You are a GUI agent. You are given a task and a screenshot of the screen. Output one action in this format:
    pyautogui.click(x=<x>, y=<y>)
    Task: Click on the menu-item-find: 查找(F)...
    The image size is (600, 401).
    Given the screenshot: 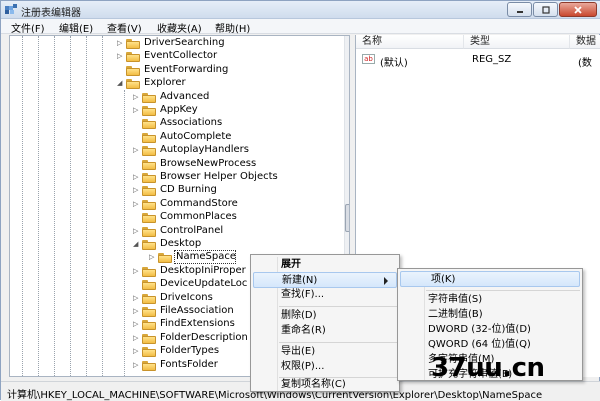 What is the action you would take?
    pyautogui.click(x=325, y=295)
    